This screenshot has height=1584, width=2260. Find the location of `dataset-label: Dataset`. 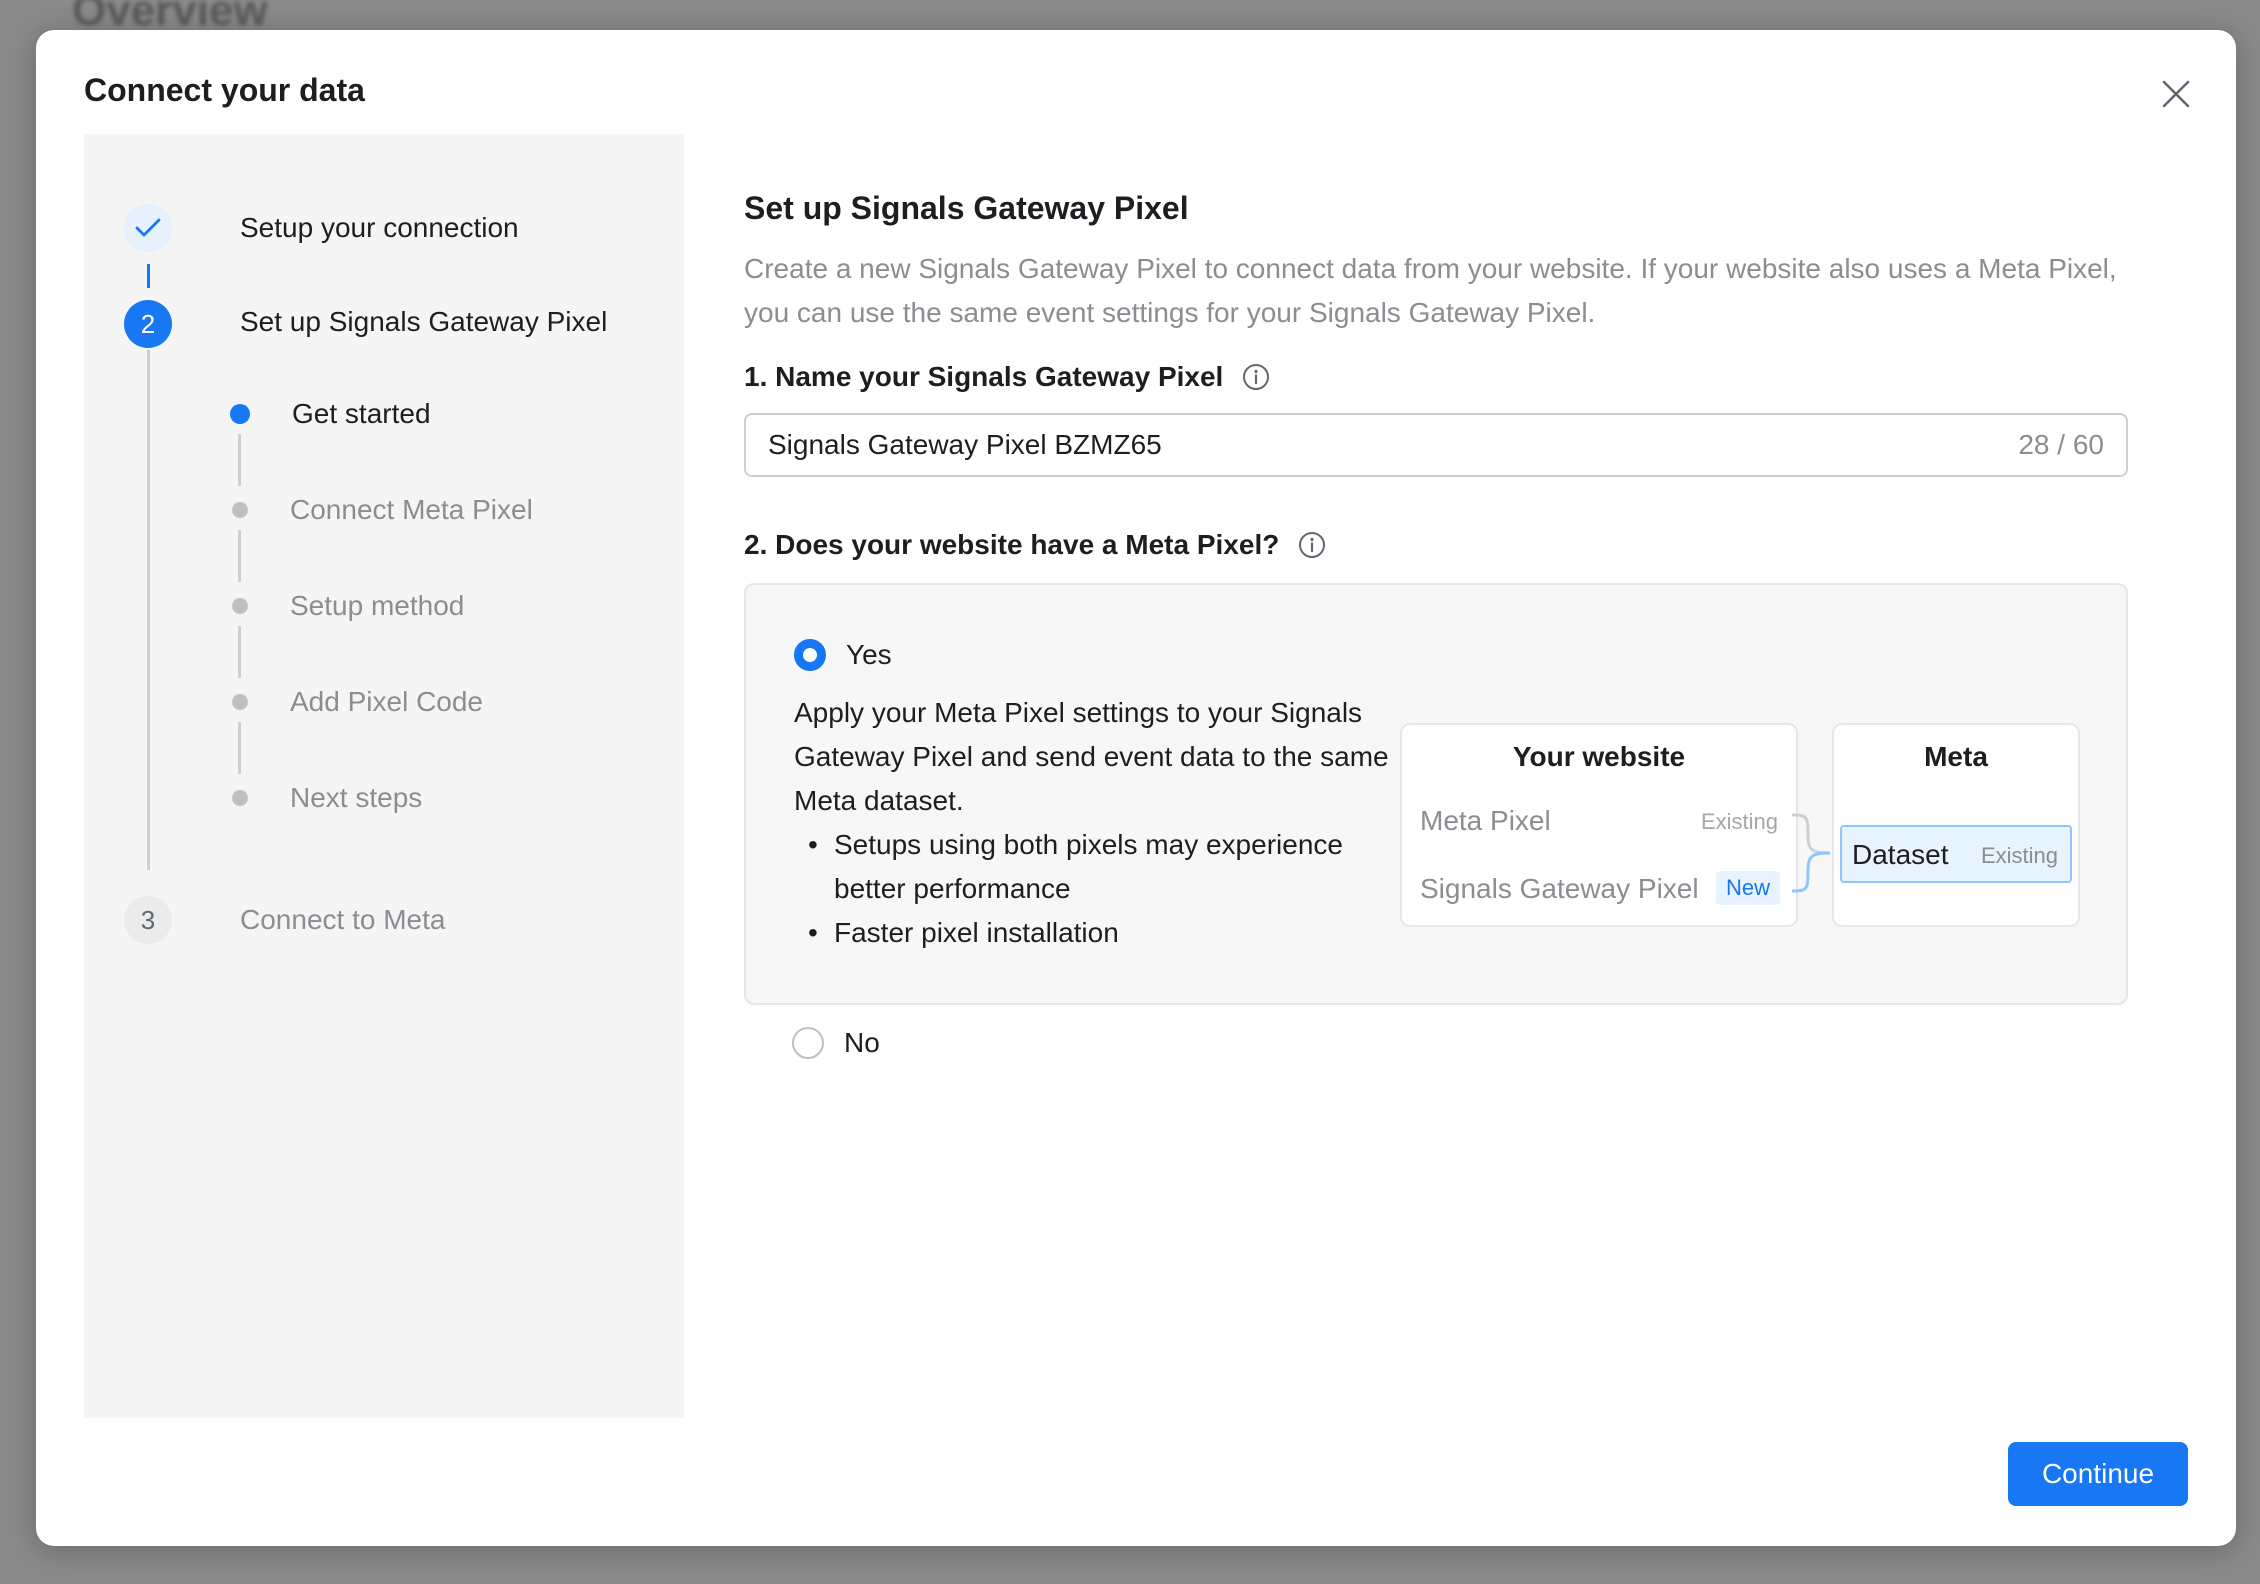

dataset-label: Dataset is located at coordinates (1900, 854).